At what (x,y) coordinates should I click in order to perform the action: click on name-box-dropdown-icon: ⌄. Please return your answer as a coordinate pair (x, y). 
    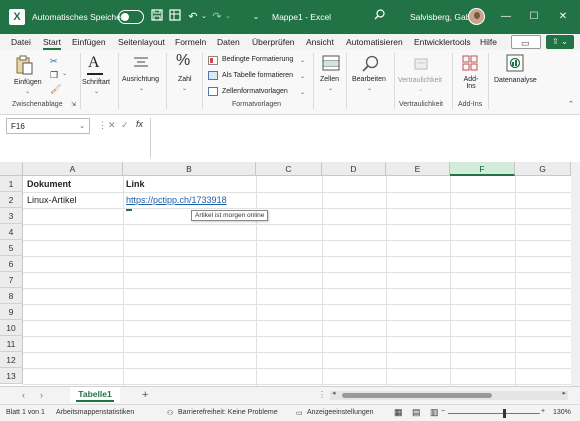
    Looking at the image, I should click on (82, 126).